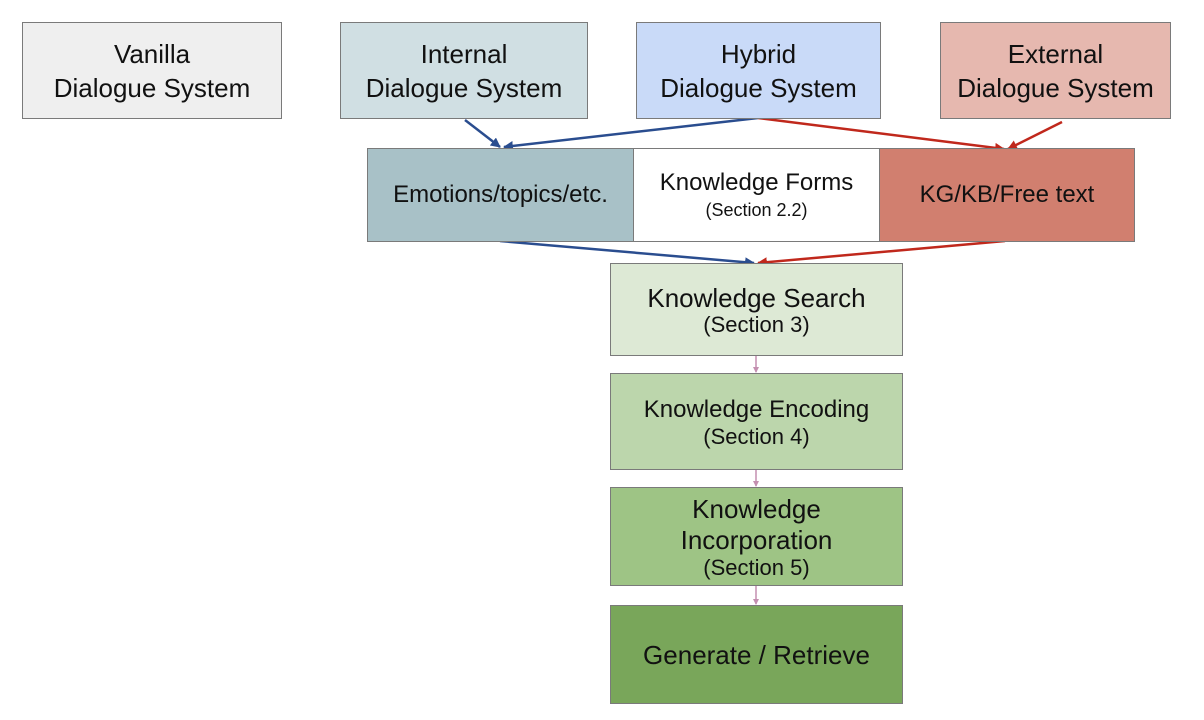 Image resolution: width=1204 pixels, height=720 pixels. Describe the element at coordinates (756, 324) in the screenshot. I see `section: (Section 3)` at that location.